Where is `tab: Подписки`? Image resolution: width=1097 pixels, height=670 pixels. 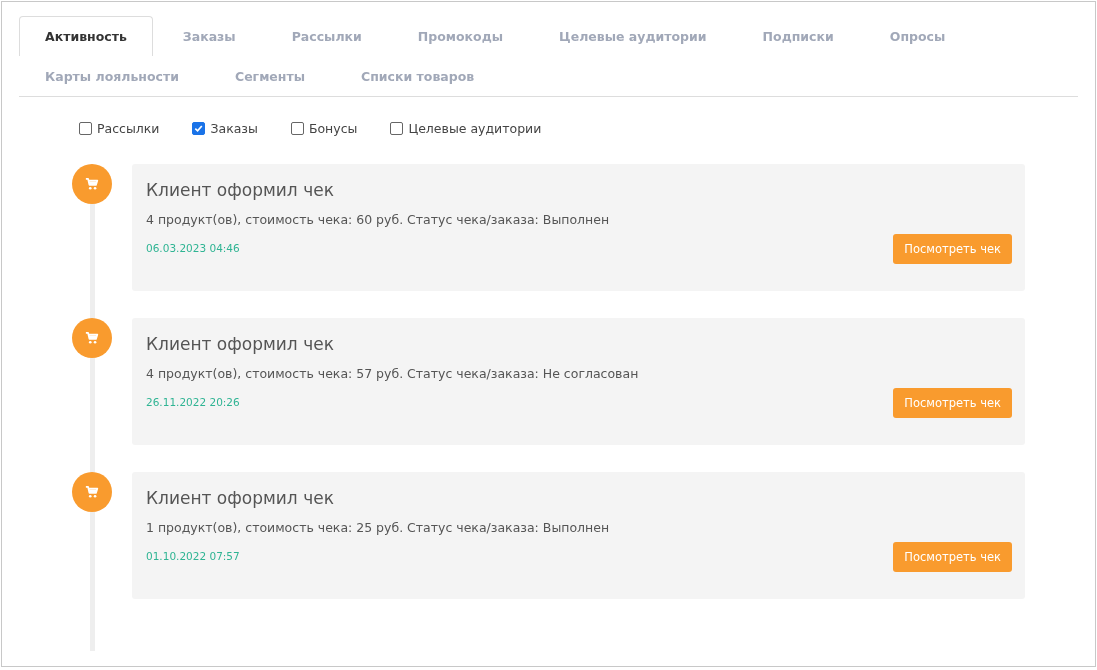
tab: Подписки is located at coordinates (798, 36).